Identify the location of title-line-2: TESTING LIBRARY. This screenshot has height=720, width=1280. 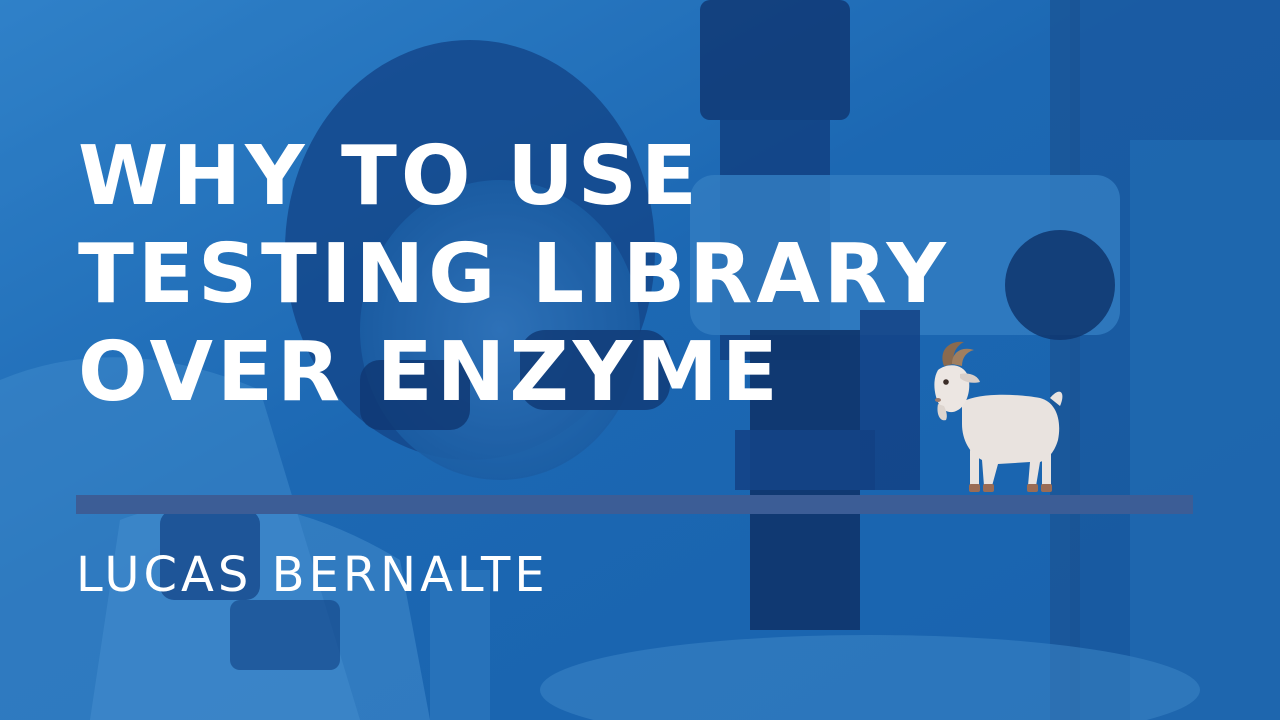
(514, 274).